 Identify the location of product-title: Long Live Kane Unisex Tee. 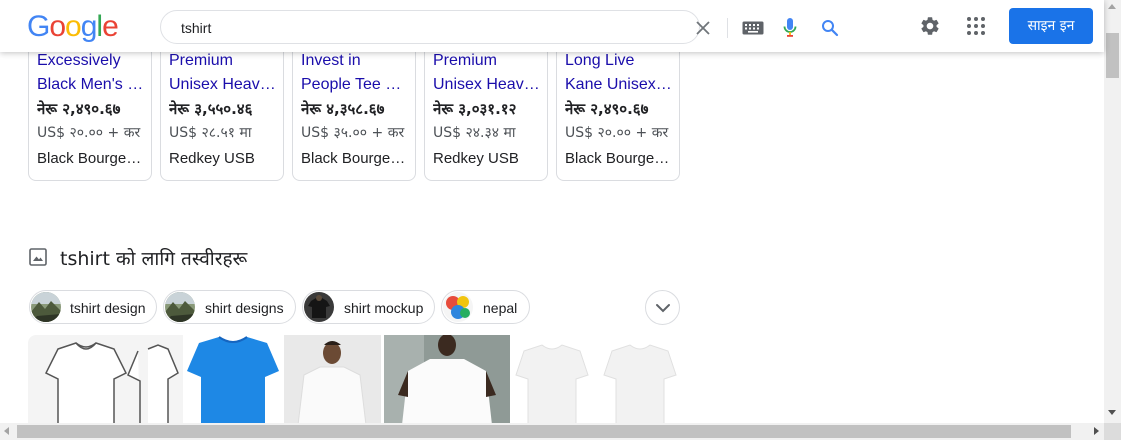
(619, 73).